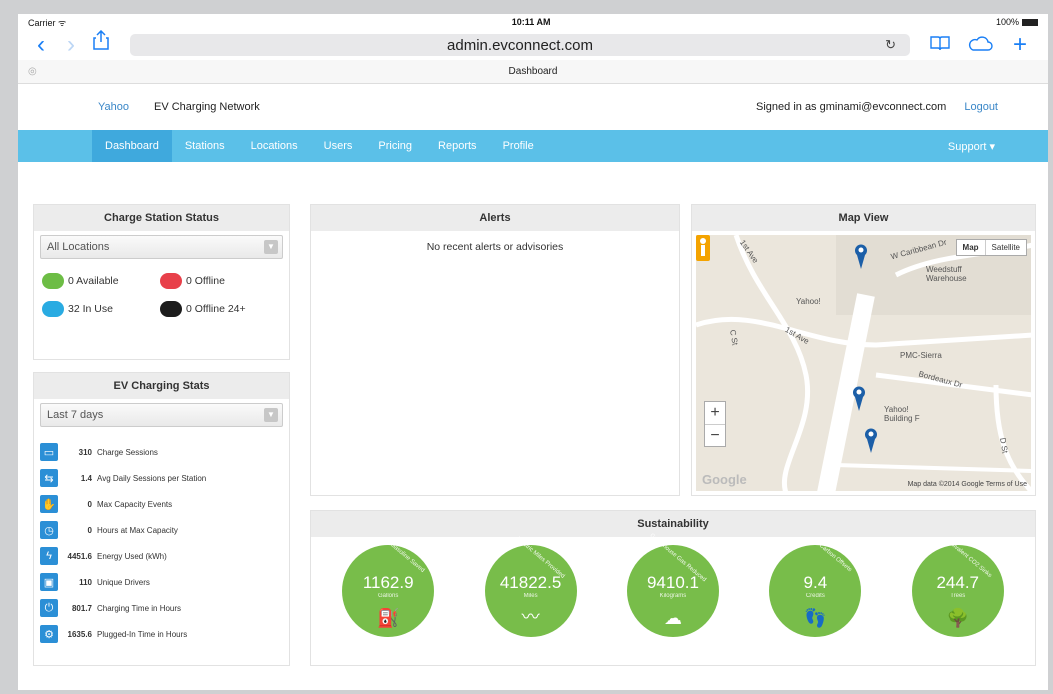 The width and height of the screenshot is (1053, 694). I want to click on alerts-panel: Alerts No recent alerts or advisories, so click(495, 350).